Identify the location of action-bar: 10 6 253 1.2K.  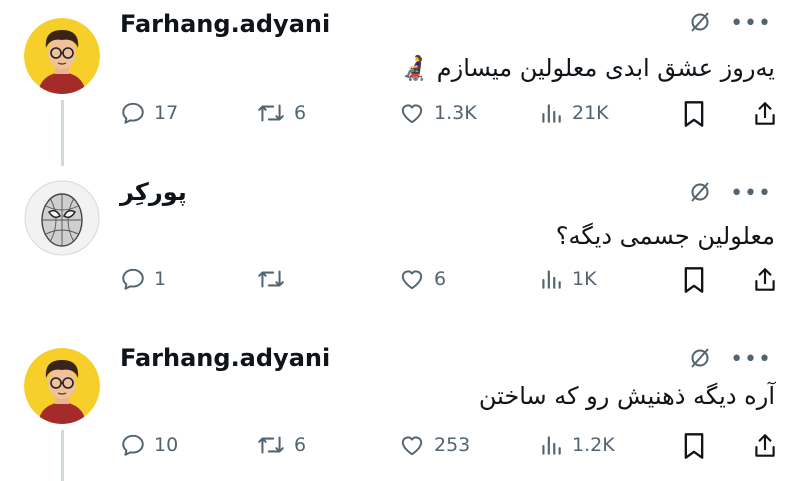
(450, 447).